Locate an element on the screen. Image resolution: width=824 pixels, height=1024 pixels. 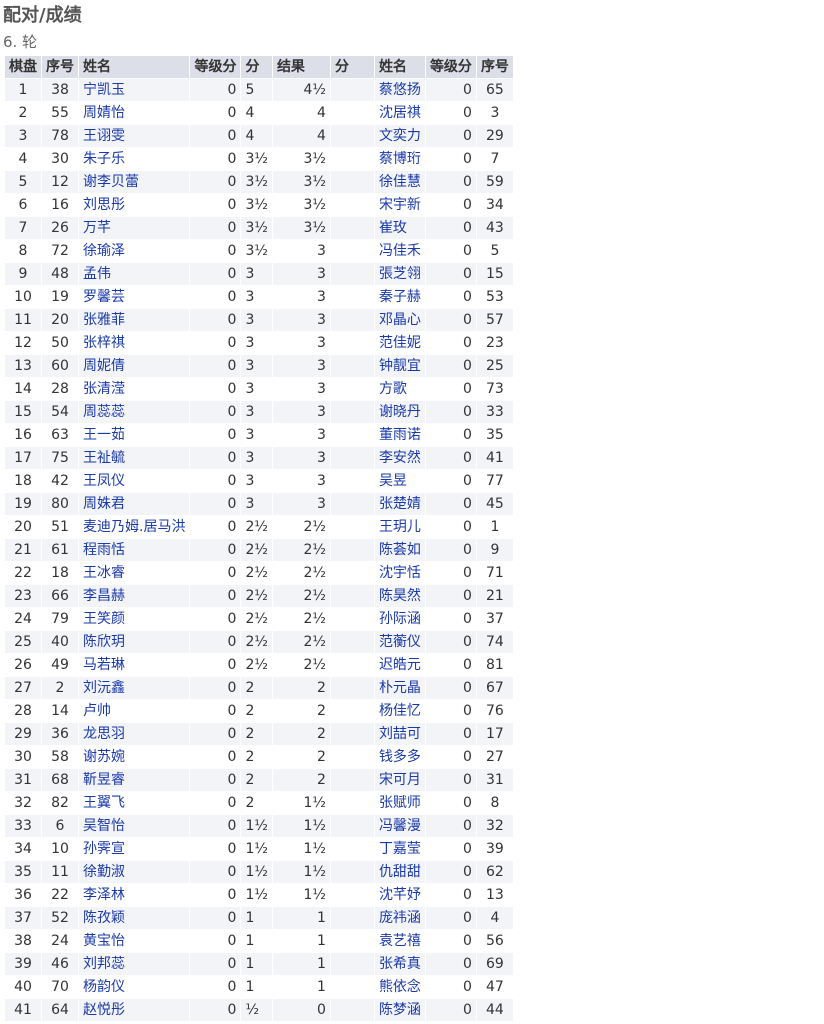
white-player-name: 徐瑜泽 is located at coordinates (134, 251).